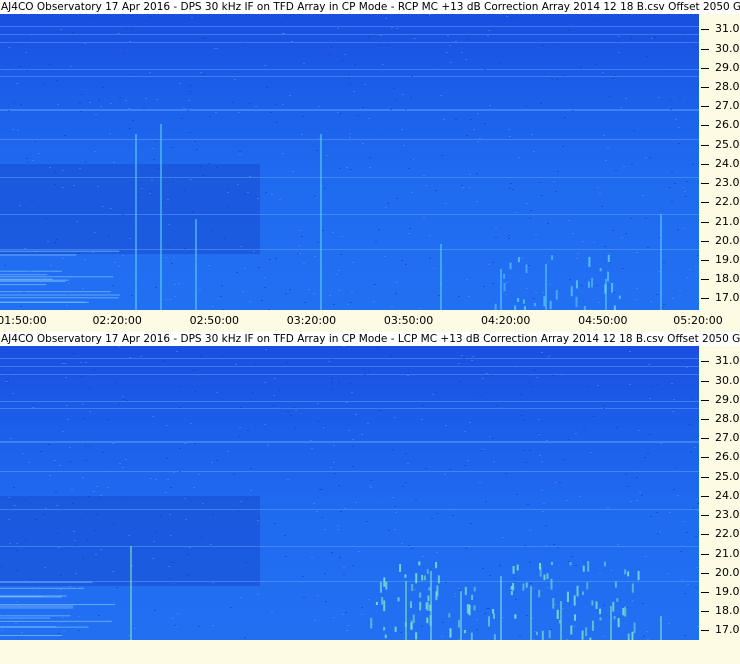  Describe the element at coordinates (349, 26) in the screenshot. I see `interference-line` at that location.